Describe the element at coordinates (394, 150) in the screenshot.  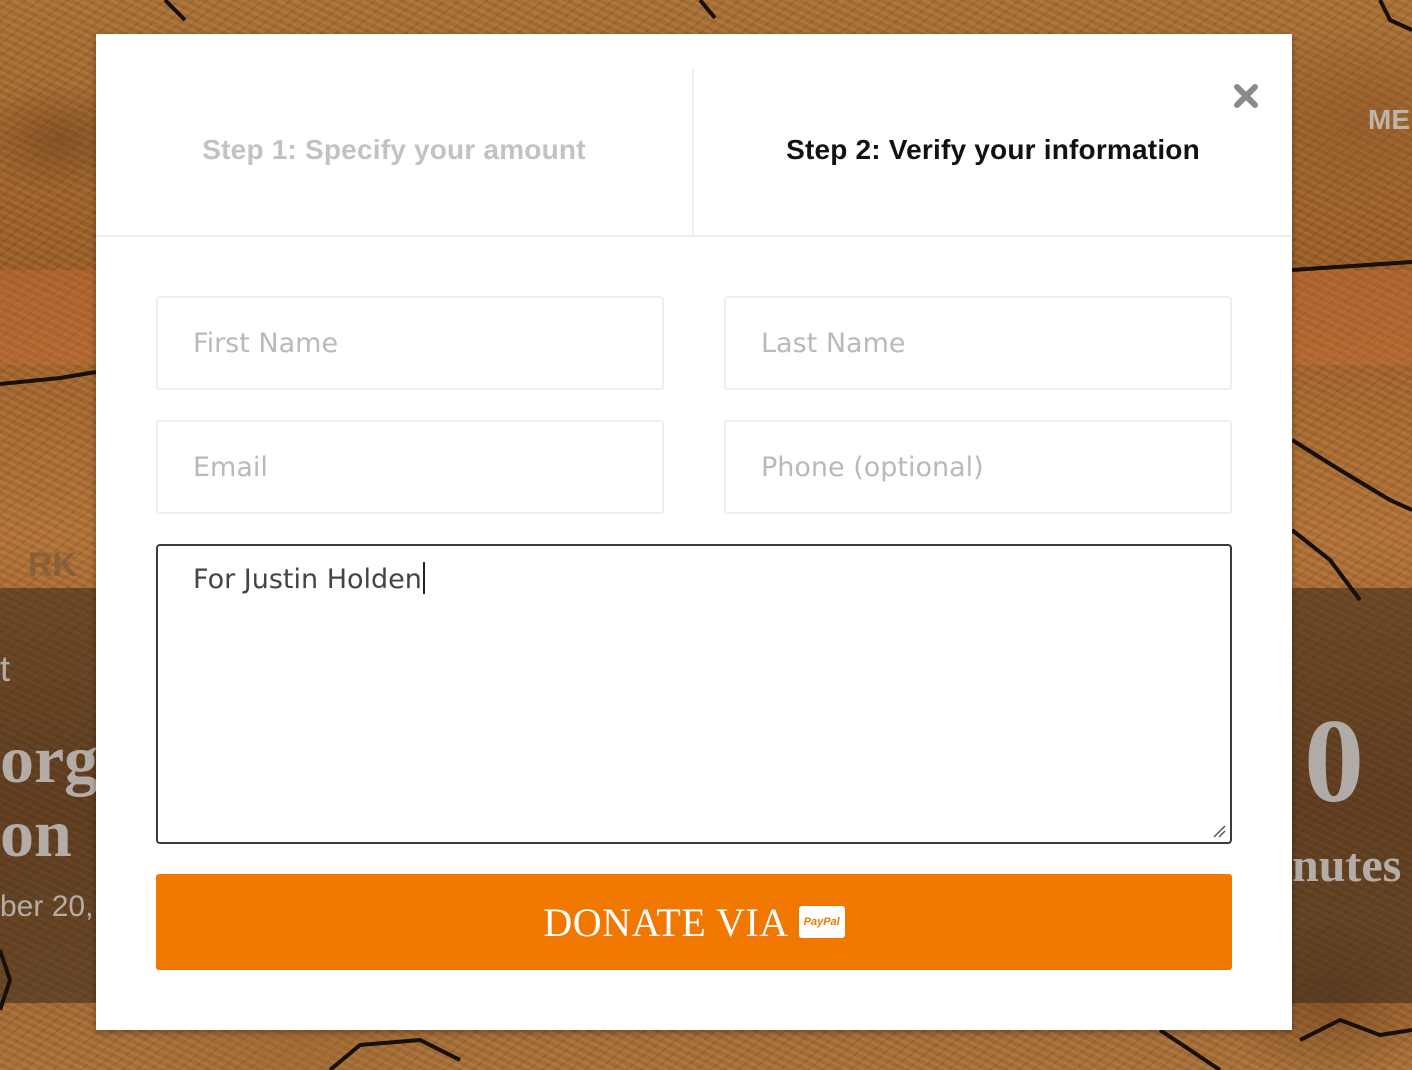
I see `tab-step-1: Step 1: Specify your amount` at that location.